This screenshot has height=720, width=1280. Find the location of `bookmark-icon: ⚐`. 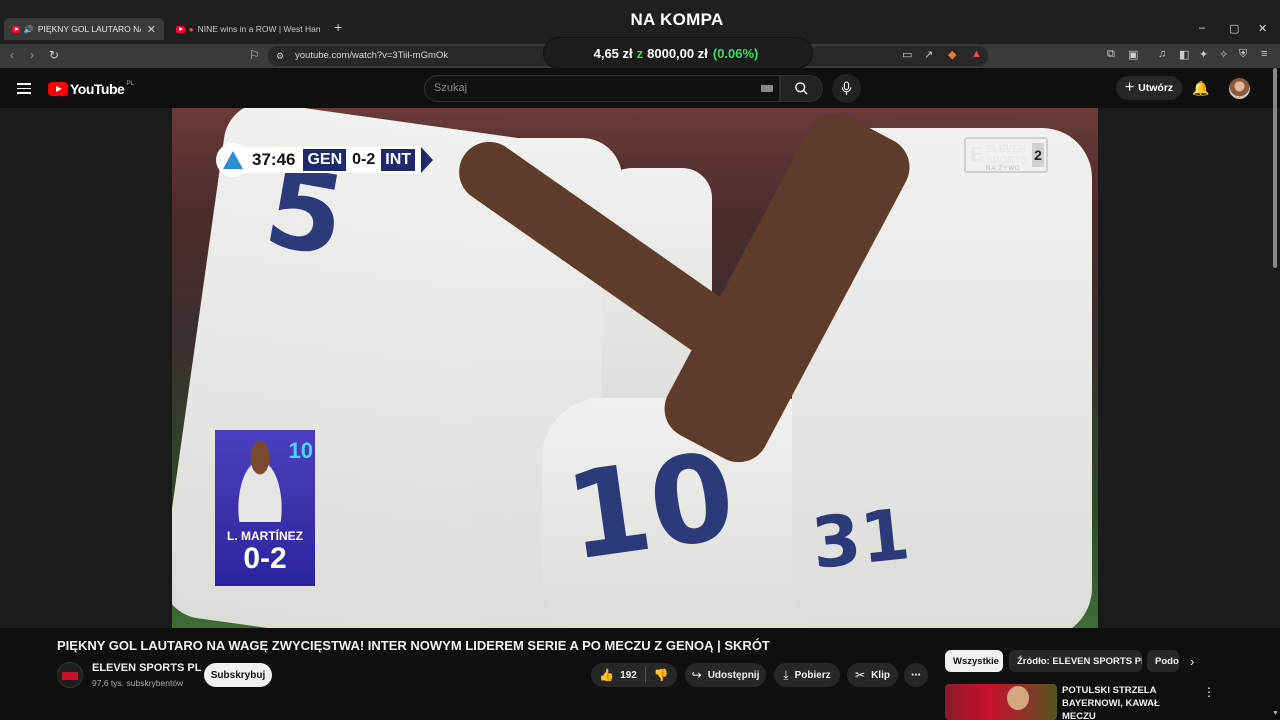

bookmark-icon: ⚐ is located at coordinates (254, 55).